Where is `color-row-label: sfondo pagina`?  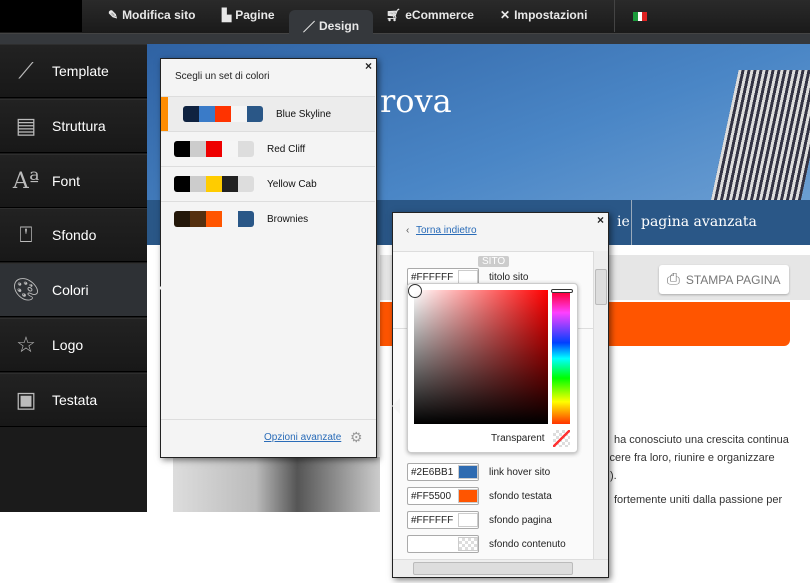
color-row-label: sfondo pagina is located at coordinates (520, 520).